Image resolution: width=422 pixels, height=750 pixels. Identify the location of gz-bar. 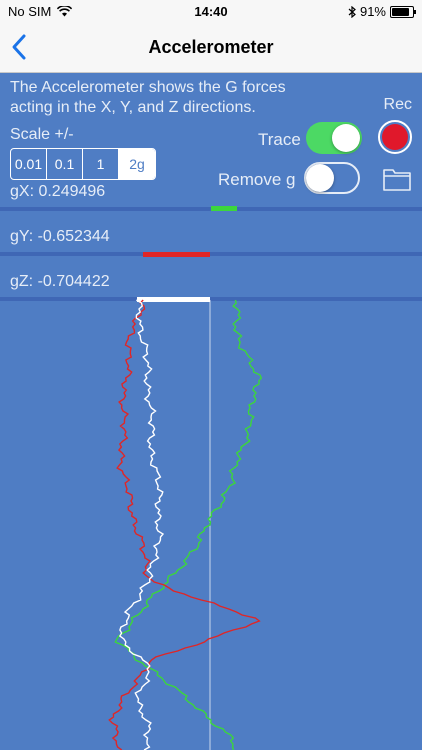
(173, 299).